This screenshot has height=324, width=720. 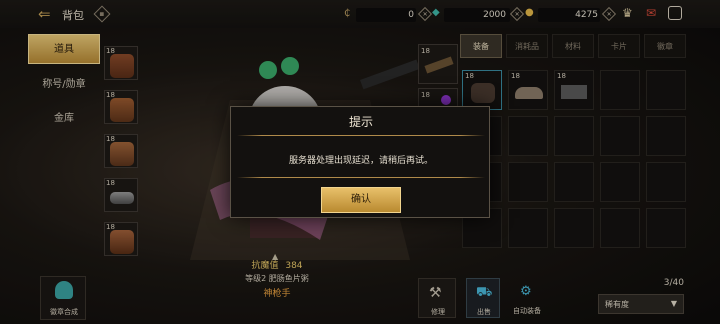 What do you see at coordinates (361, 200) in the screenshot?
I see `confirm-button: 确认` at bounding box center [361, 200].